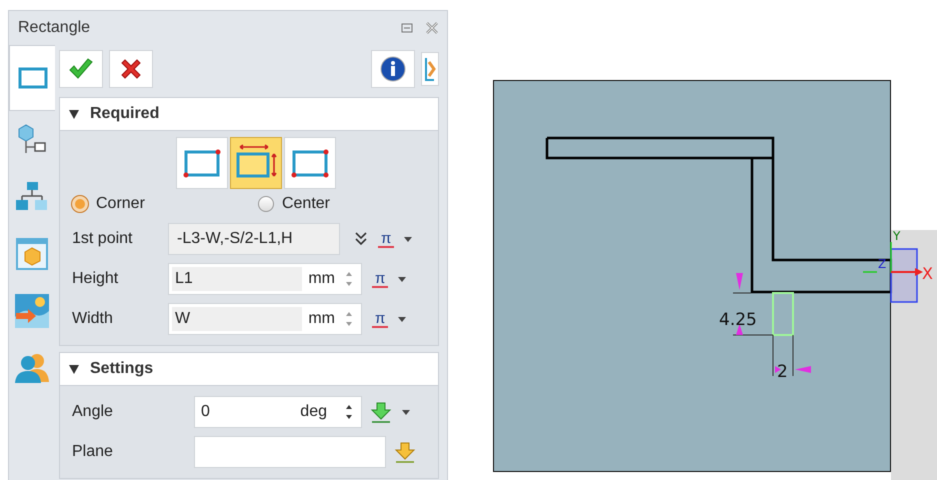 This screenshot has height=480, width=937. Describe the element at coordinates (904, 275) in the screenshot. I see `plane-indicator` at that location.